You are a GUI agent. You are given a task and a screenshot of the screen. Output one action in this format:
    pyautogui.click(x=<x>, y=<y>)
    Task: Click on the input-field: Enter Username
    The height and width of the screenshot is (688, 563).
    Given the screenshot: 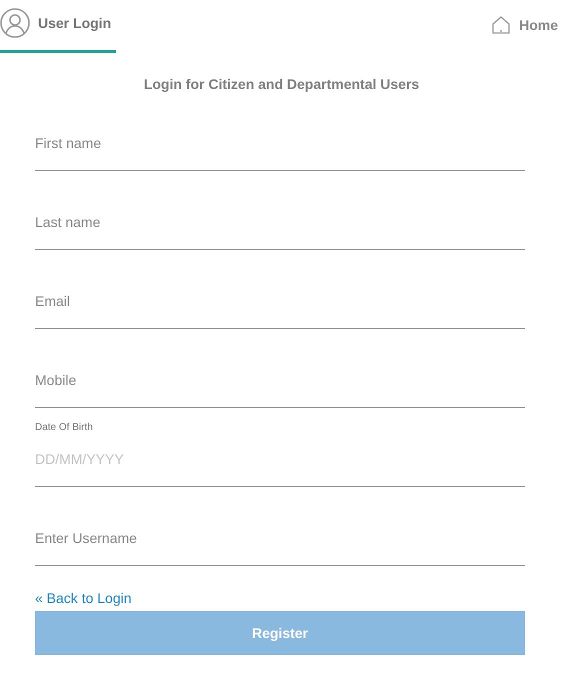 What is the action you would take?
    pyautogui.click(x=280, y=543)
    